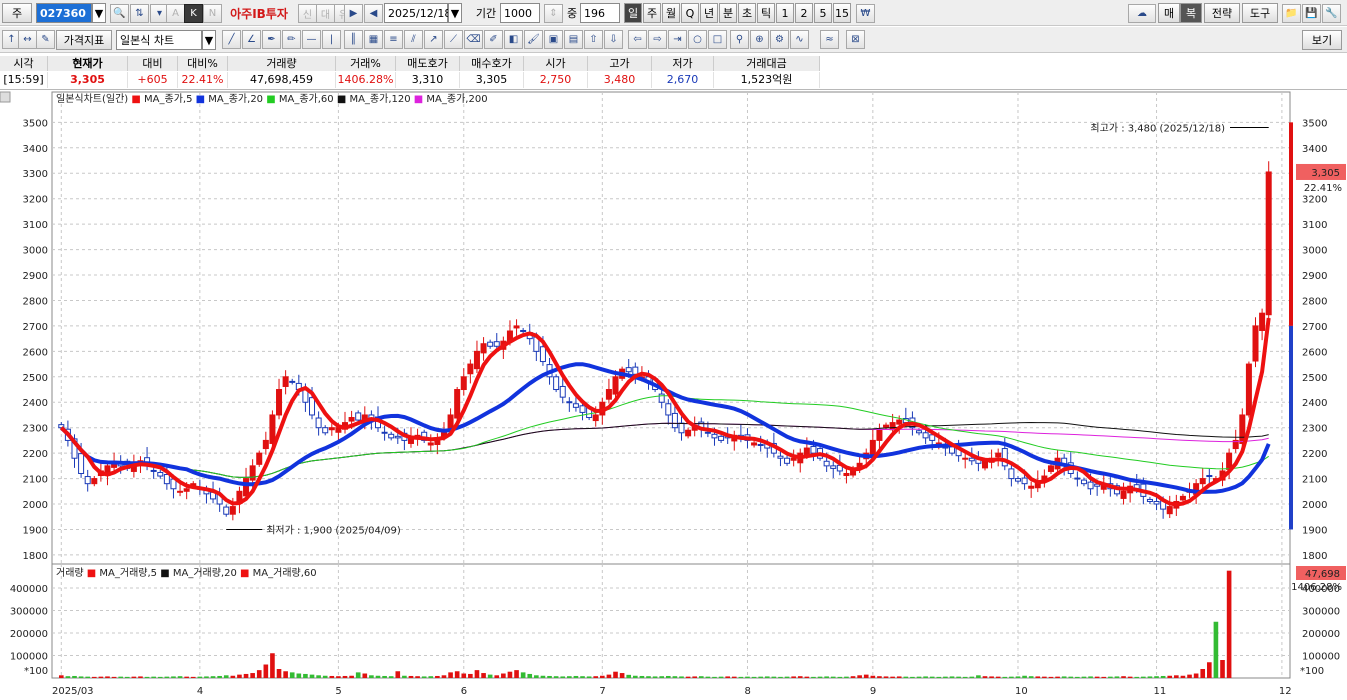 The height and width of the screenshot is (700, 1347). What do you see at coordinates (27, 39) in the screenshot?
I see `expand-icon: ↔` at bounding box center [27, 39].